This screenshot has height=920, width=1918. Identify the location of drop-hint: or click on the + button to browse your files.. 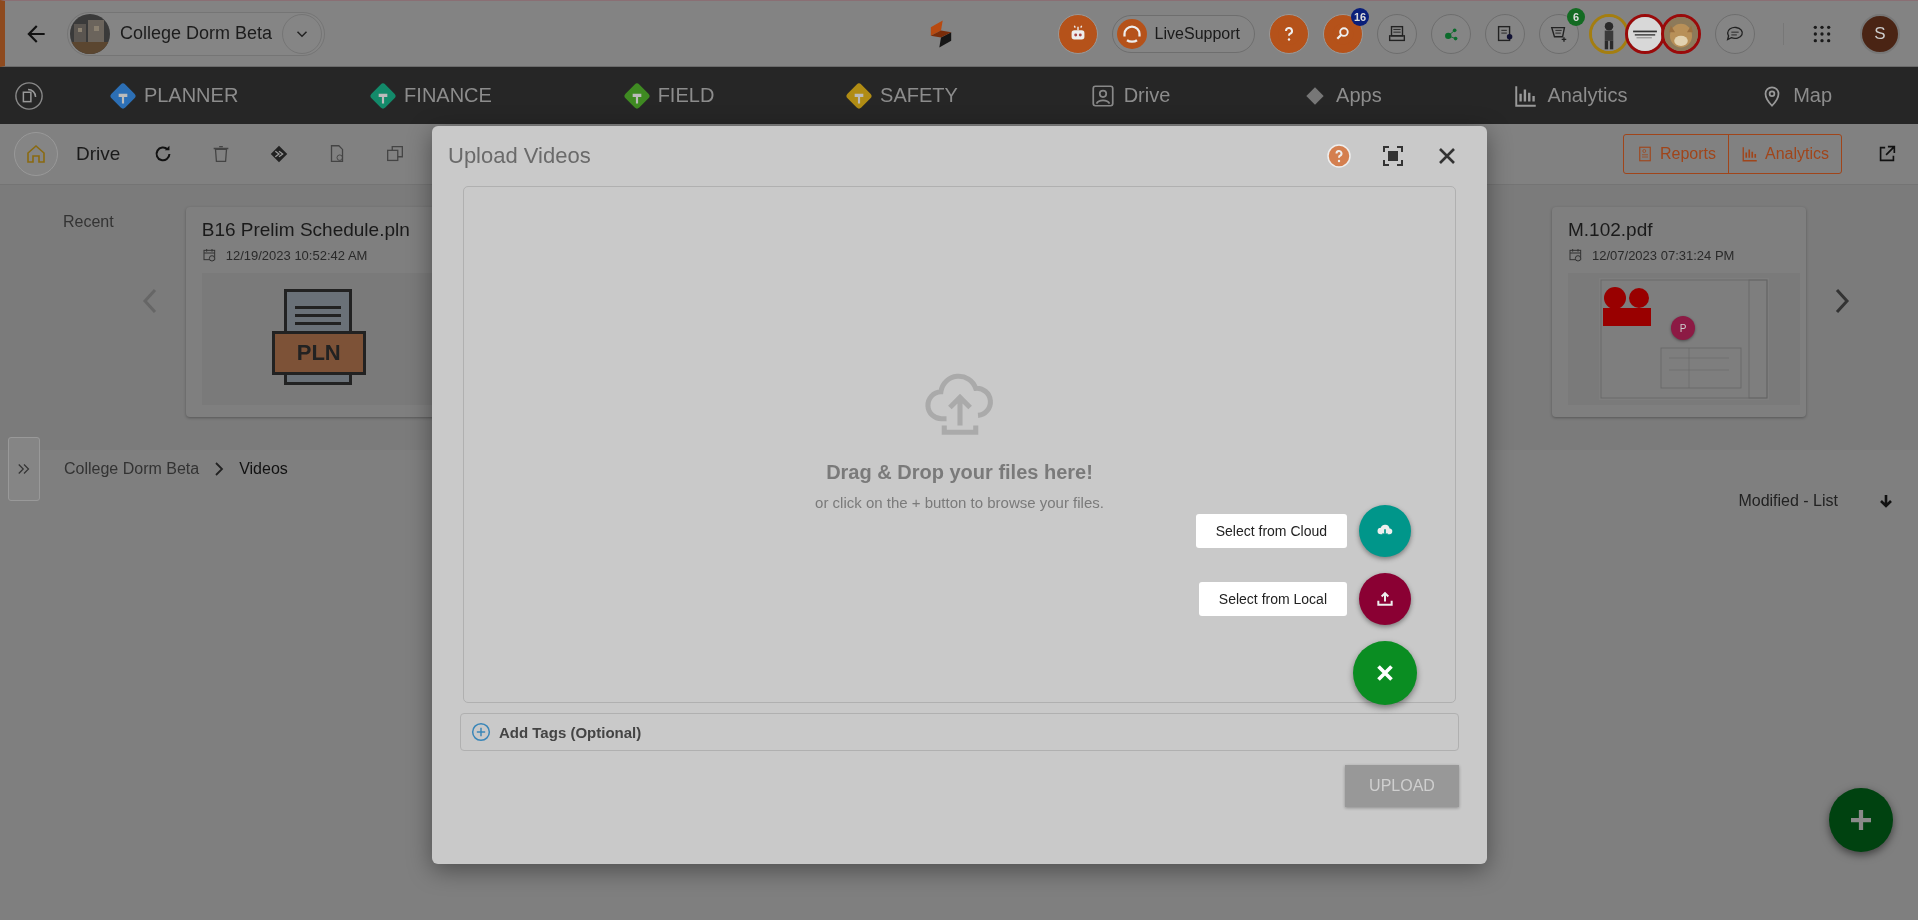
(959, 502).